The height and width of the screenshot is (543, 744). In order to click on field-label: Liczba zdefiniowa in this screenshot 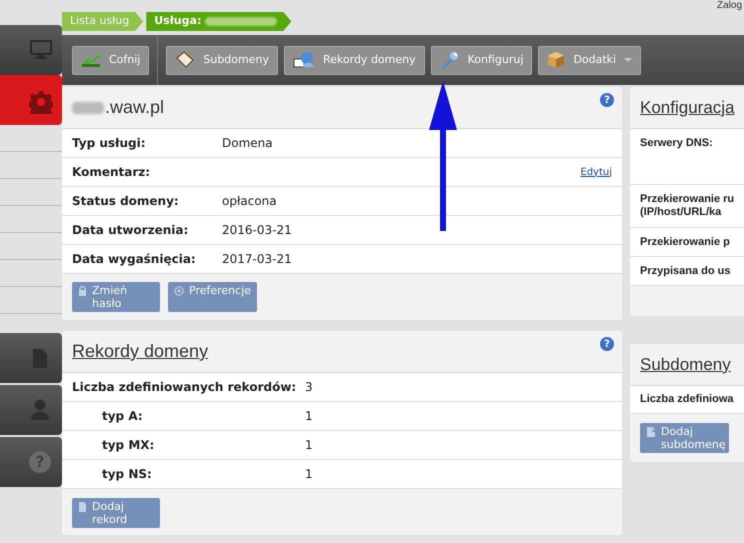, I will do `click(687, 400)`.